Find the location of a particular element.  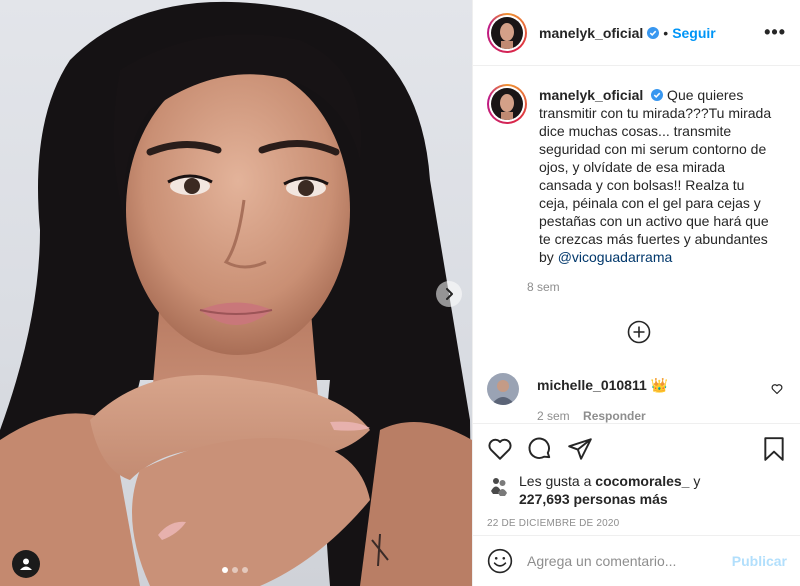

comment-avatar is located at coordinates (503, 389).